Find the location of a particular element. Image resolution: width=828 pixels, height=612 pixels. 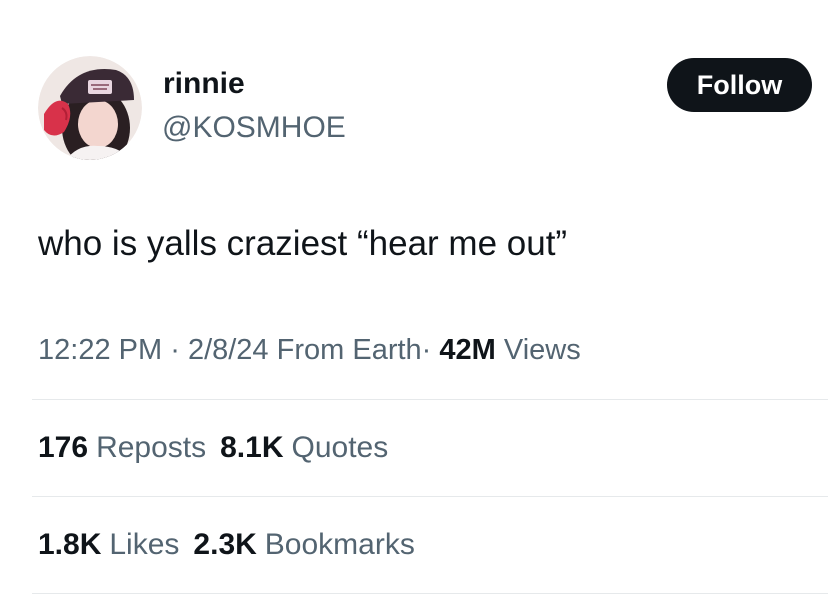

quotes-stat: 8.1K Quotes is located at coordinates (304, 447).